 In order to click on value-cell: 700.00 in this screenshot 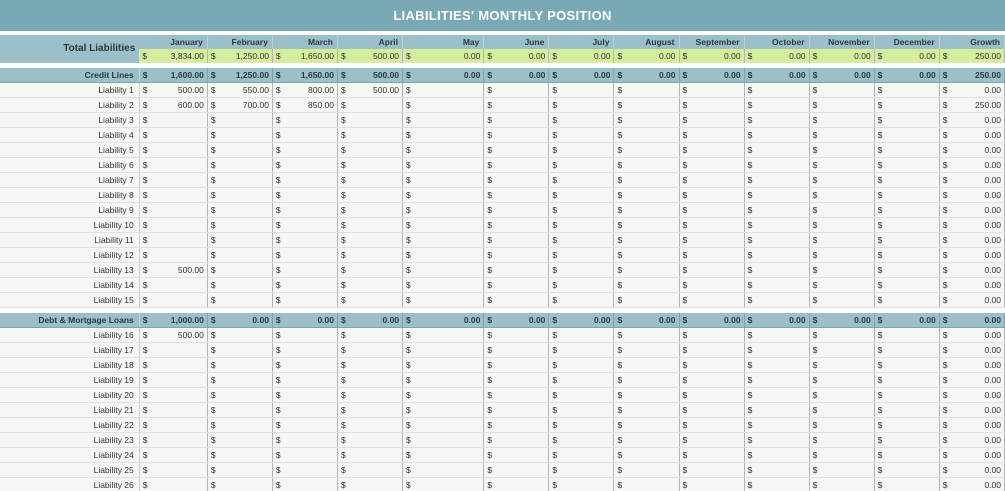, I will do `click(246, 105)`.